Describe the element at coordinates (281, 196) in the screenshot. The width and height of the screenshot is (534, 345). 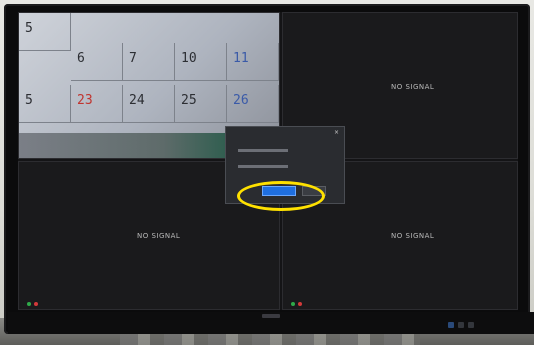
I see `highlight-annotation` at that location.